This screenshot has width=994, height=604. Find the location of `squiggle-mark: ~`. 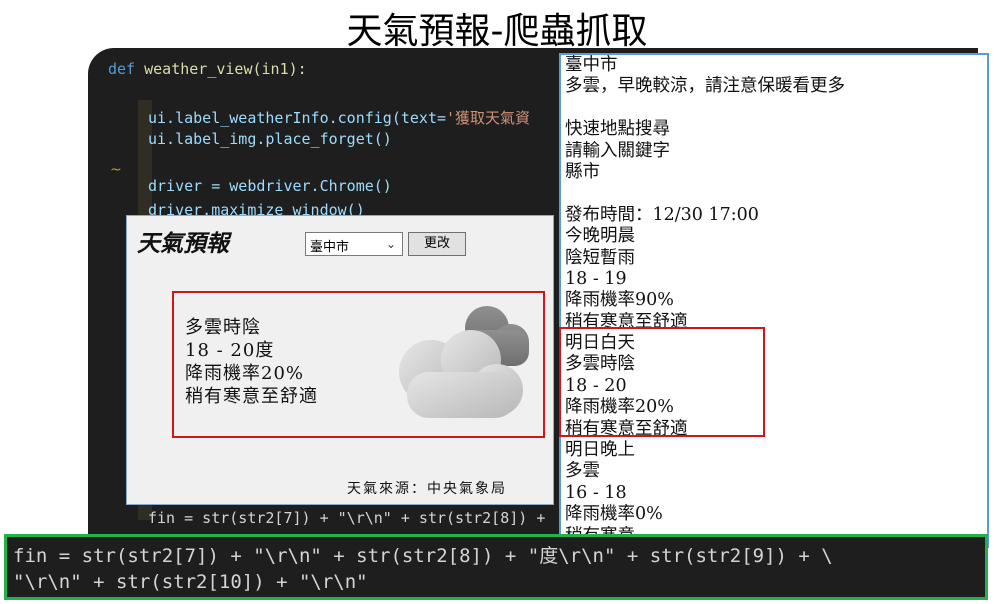

squiggle-mark: ~ is located at coordinates (116, 170).